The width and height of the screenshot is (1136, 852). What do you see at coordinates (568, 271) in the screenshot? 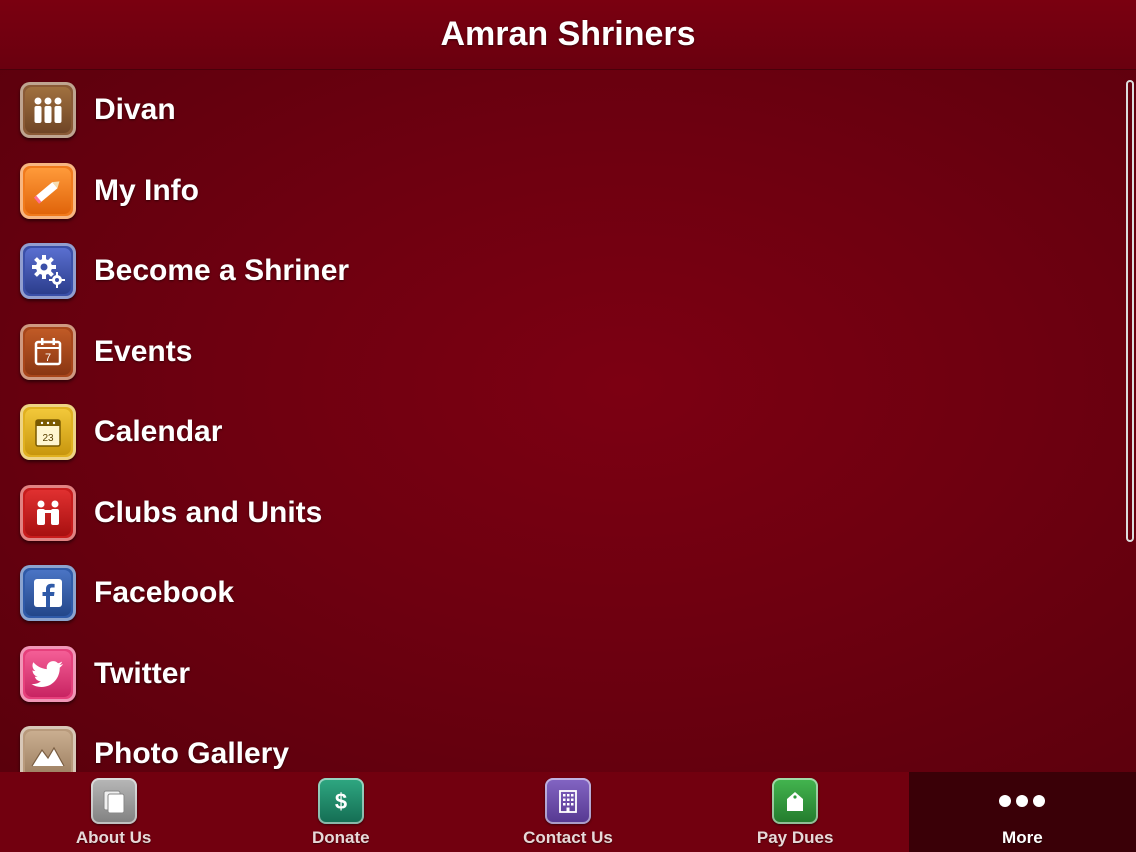
I see `menu-item-become-a-shriner: Become a Shriner` at bounding box center [568, 271].